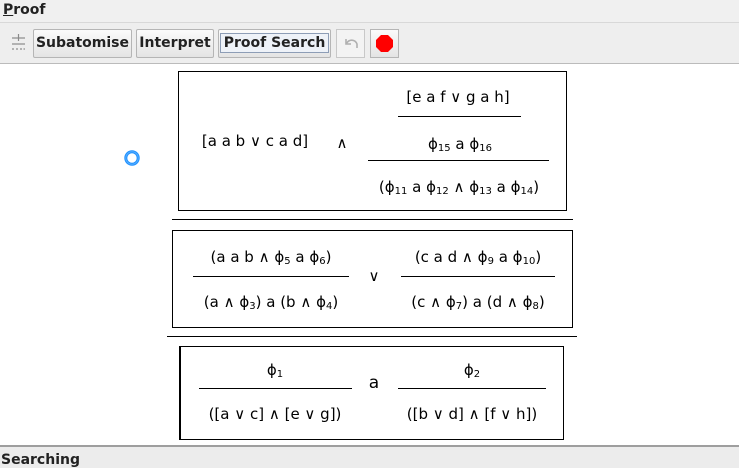  I want to click on loading-spinner-icon, so click(132, 158).